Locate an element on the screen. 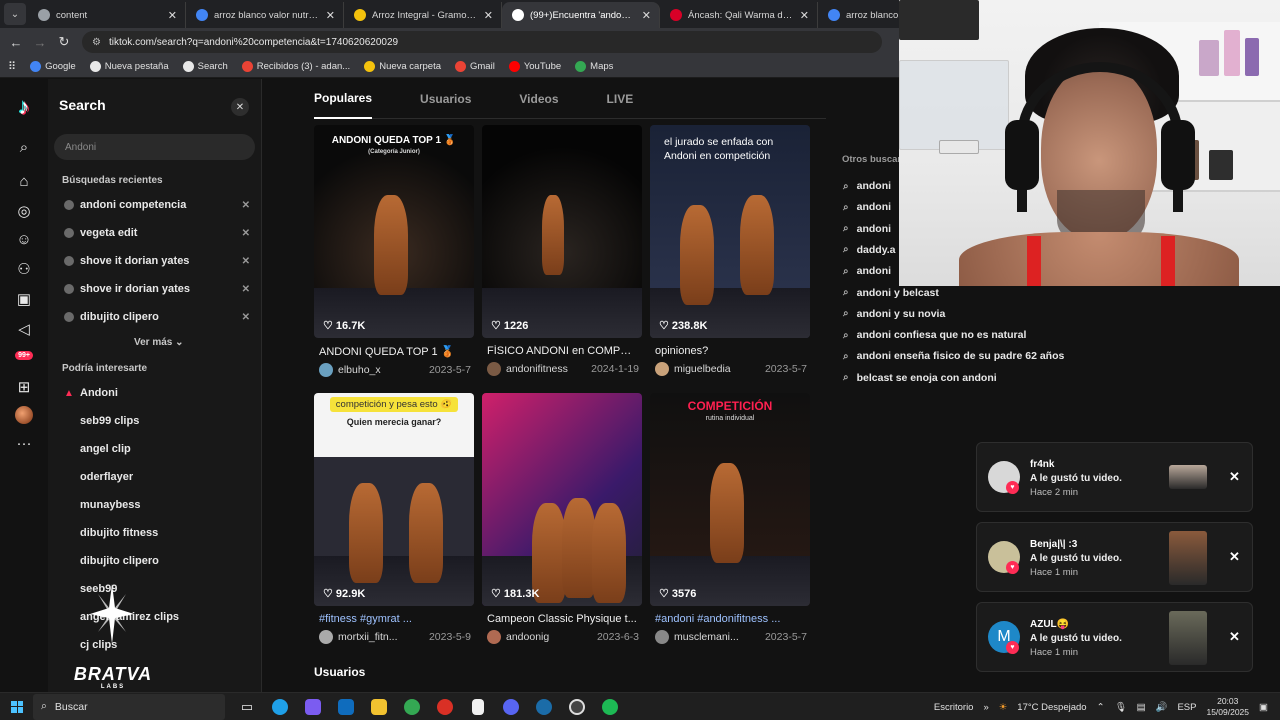  suggested-search-item: seb99 clips is located at coordinates (157, 421).